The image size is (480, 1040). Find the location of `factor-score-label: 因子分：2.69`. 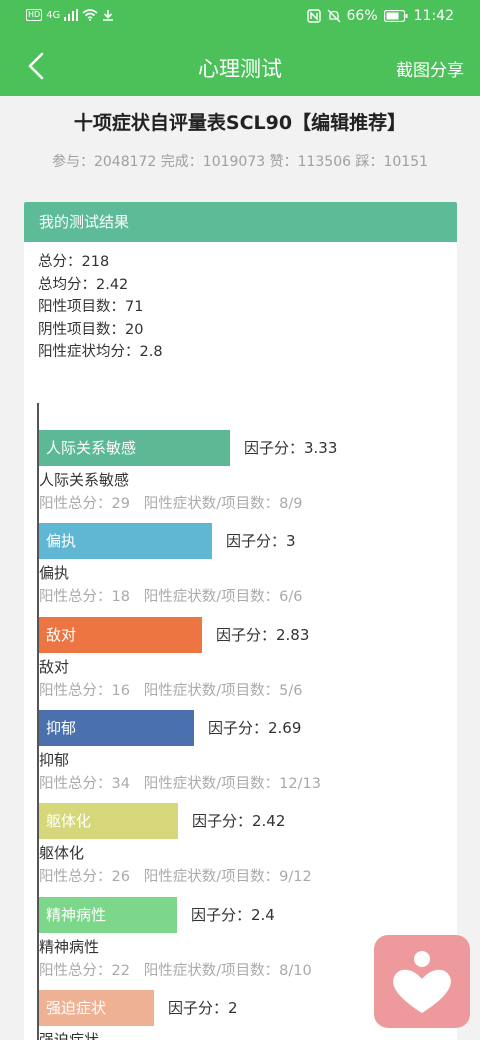

factor-score-label: 因子分：2.69 is located at coordinates (255, 728).